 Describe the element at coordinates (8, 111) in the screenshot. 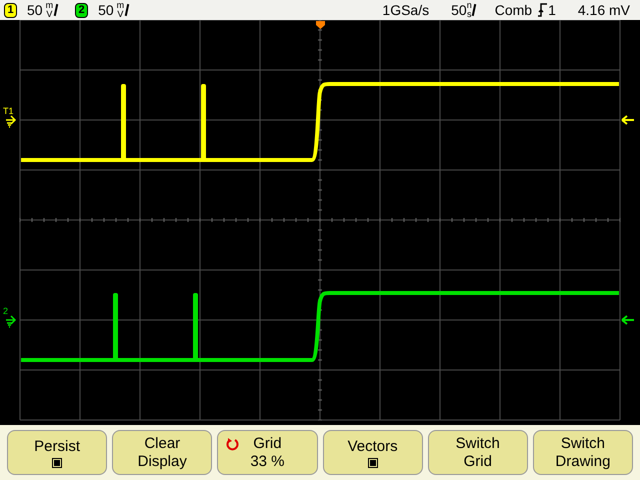

I see `channel-marker: T1` at that location.